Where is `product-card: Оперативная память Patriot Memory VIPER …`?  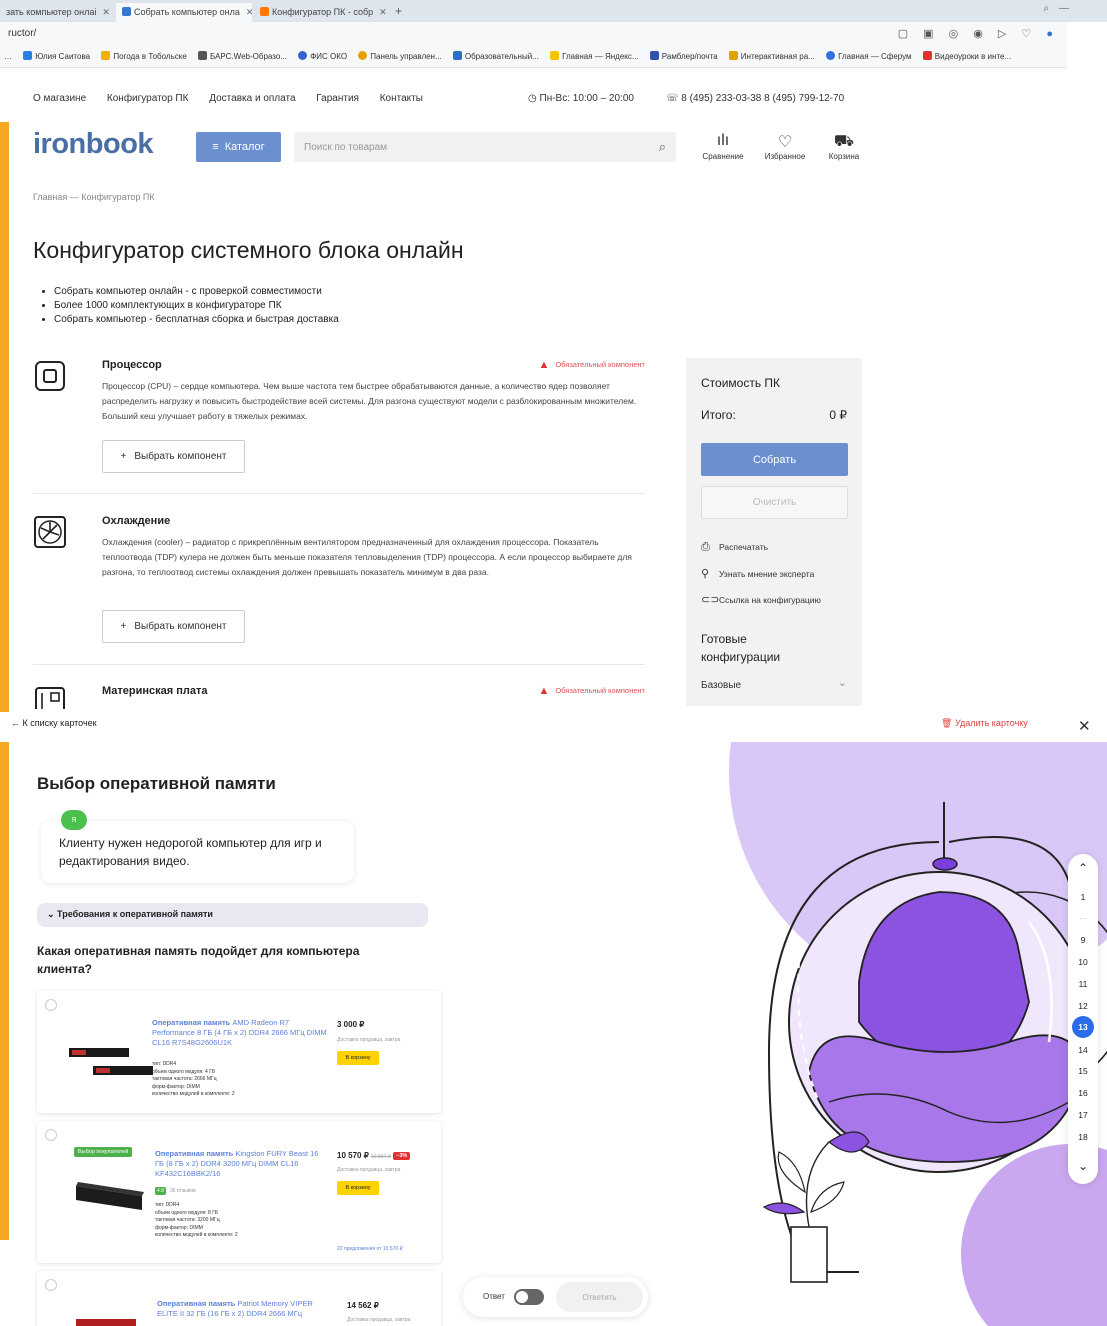
product-card: Оперативная память Patriot Memory VIPER … is located at coordinates (239, 1298).